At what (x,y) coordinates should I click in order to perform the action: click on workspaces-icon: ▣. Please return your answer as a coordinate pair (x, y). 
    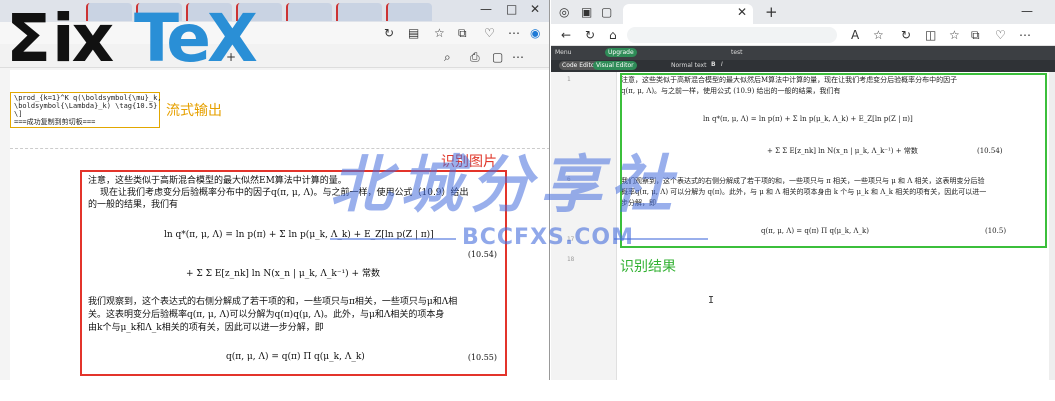
    Looking at the image, I should click on (586, 12).